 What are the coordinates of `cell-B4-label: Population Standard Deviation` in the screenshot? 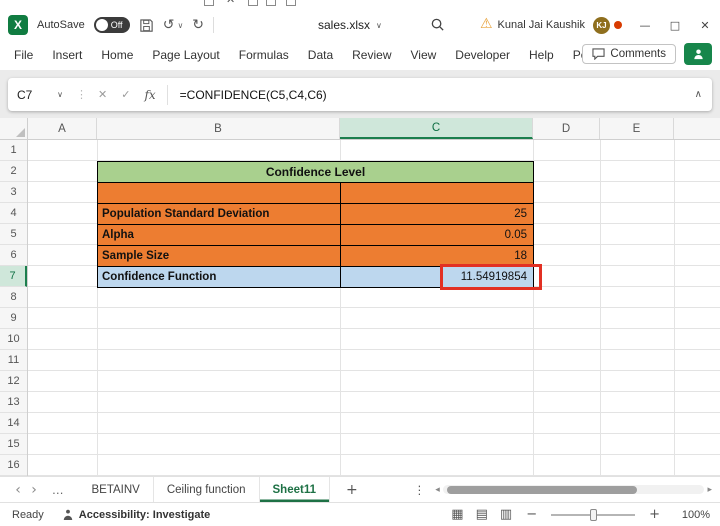 It's located at (219, 214).